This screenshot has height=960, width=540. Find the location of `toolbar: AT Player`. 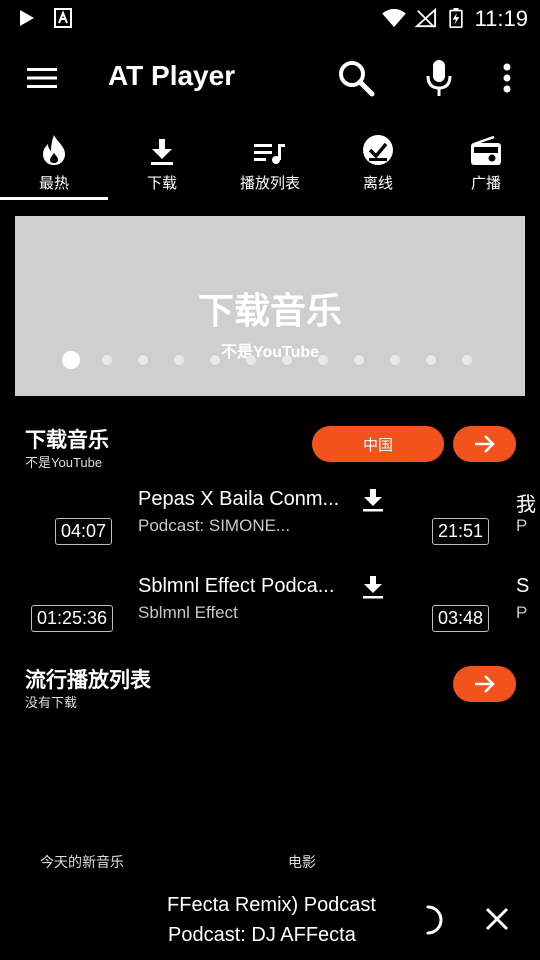

toolbar: AT Player is located at coordinates (270, 78).